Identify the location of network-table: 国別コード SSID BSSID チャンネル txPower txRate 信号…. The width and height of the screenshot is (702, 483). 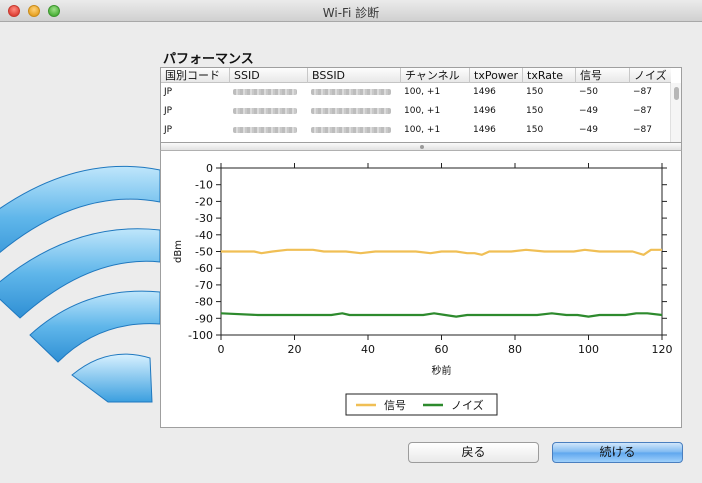
(421, 105).